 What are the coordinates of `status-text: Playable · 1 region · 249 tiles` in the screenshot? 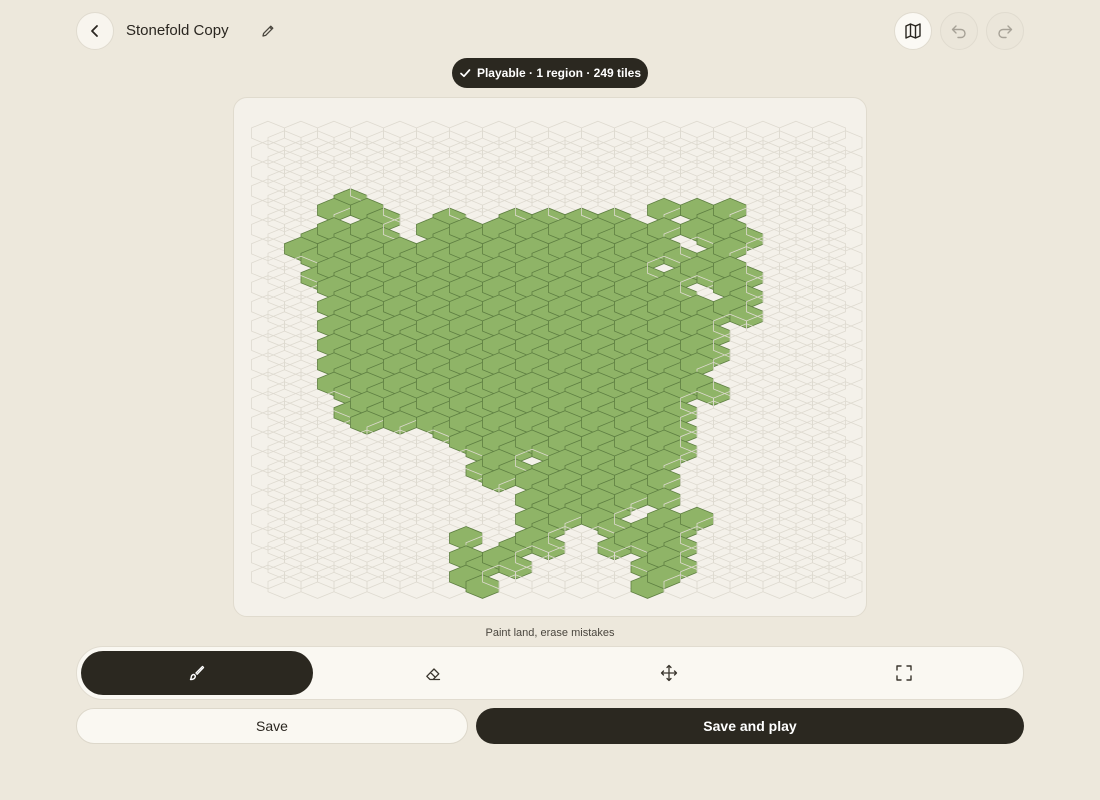 It's located at (559, 73).